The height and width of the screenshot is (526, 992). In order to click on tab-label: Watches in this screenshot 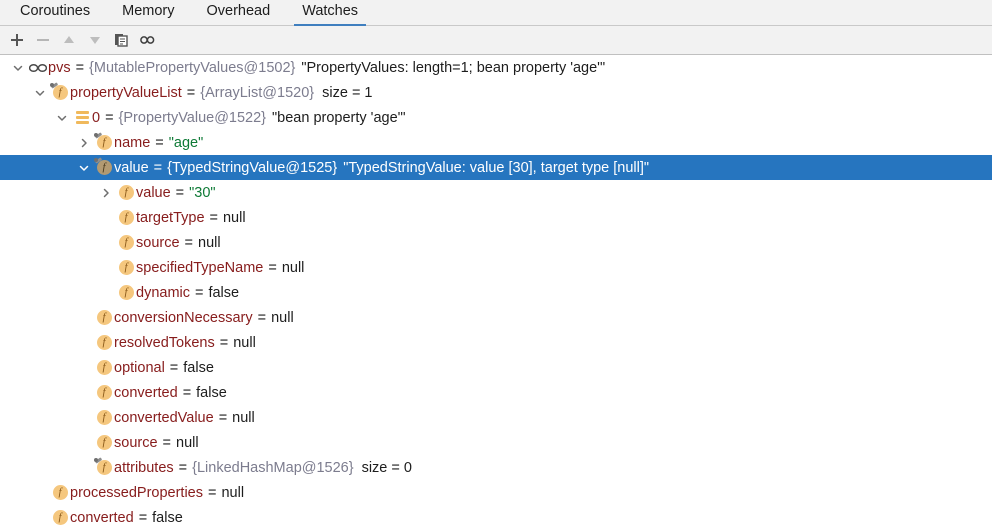, I will do `click(330, 11)`.